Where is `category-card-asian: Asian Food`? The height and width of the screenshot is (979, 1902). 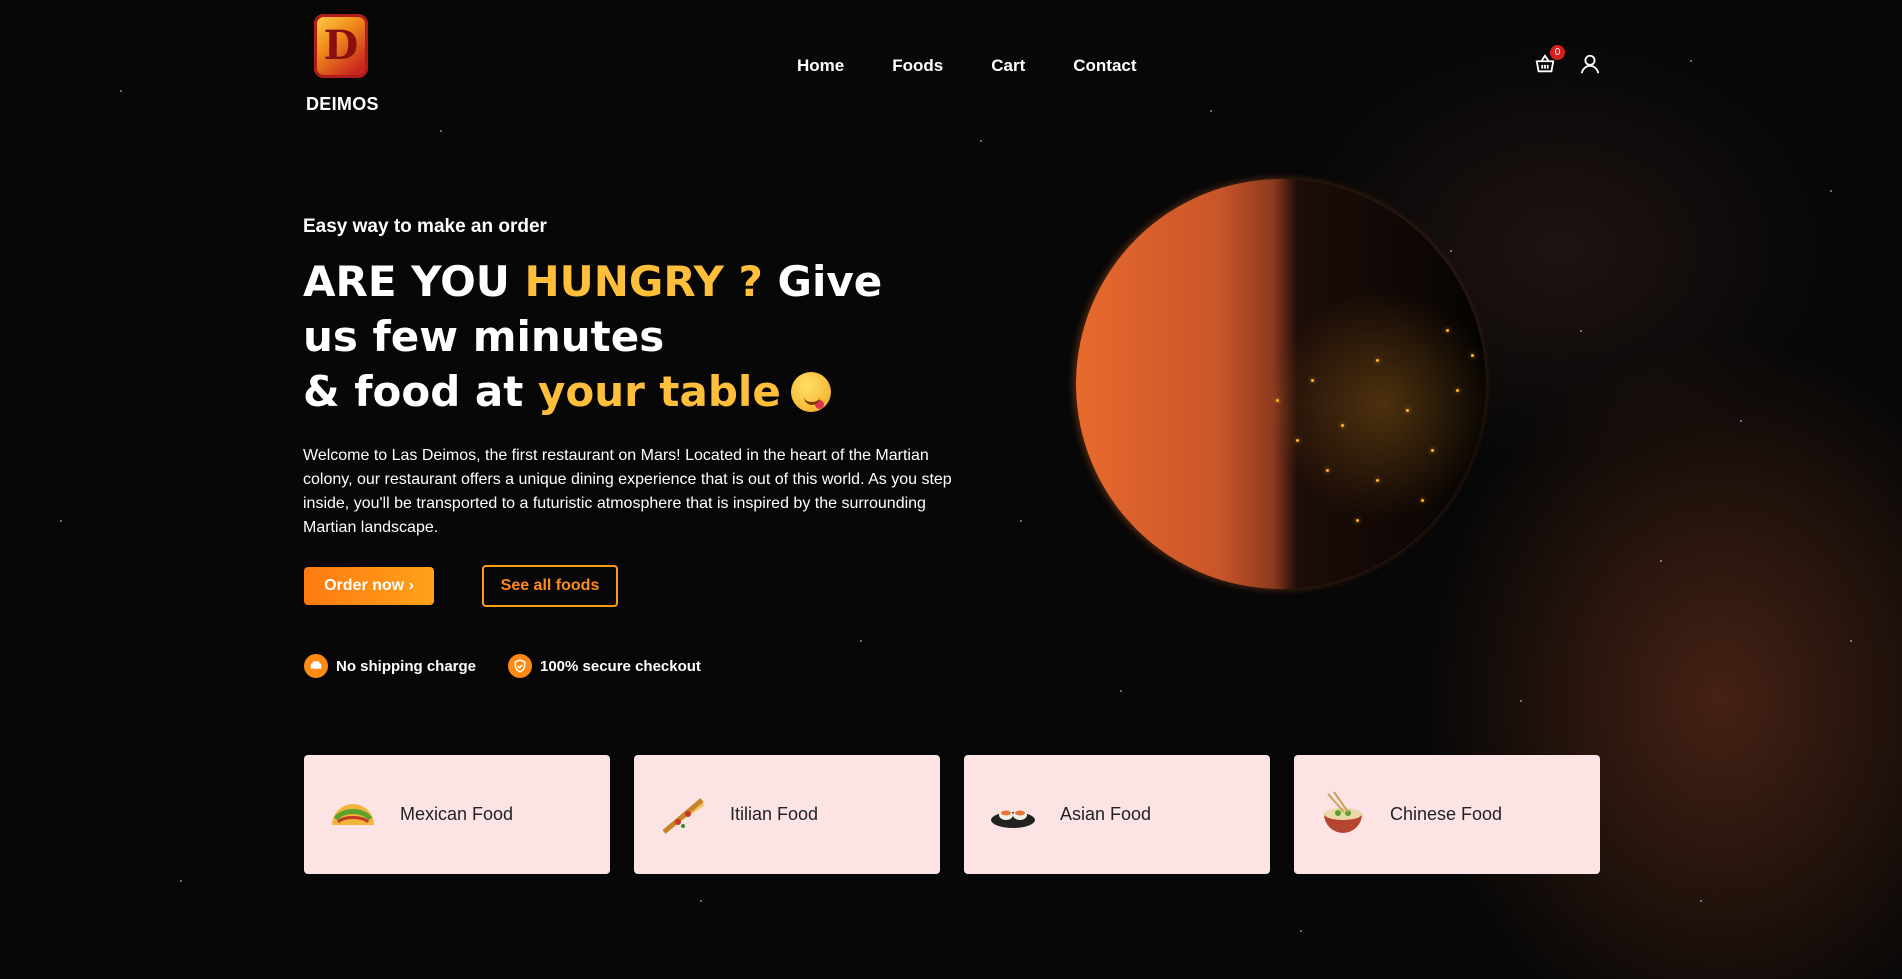 category-card-asian: Asian Food is located at coordinates (1117, 814).